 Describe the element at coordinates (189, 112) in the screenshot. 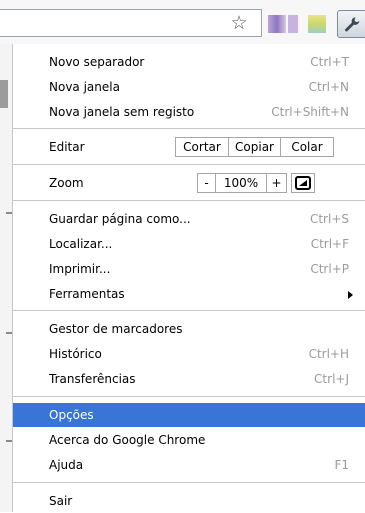

I see `menu-item-incognito-window: Nova janela sem registo Ctrl+Shift+N` at that location.